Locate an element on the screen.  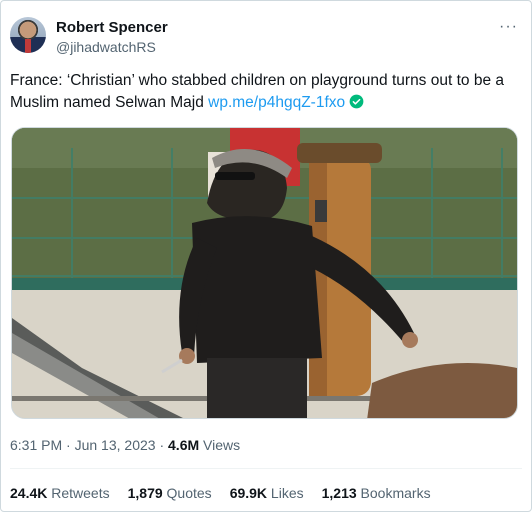
views-count: 4.6M is located at coordinates (184, 445).